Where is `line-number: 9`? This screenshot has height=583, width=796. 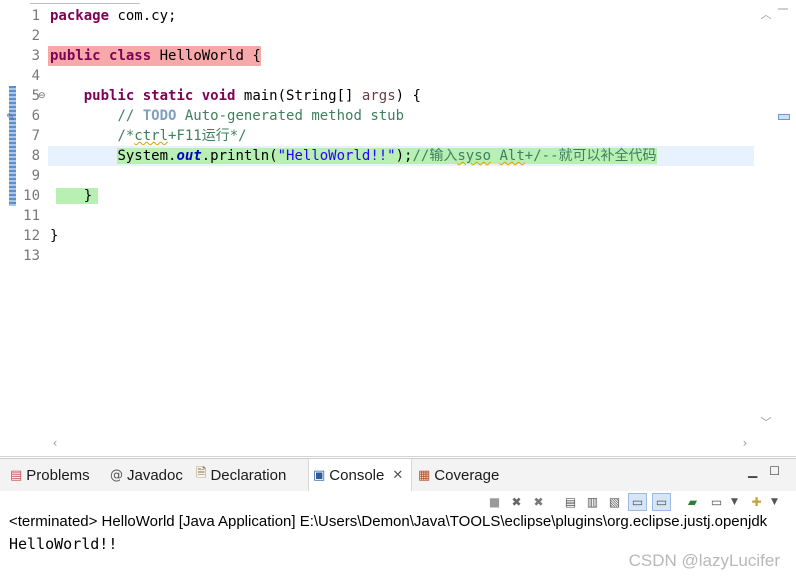
line-number: 9 is located at coordinates (35, 176).